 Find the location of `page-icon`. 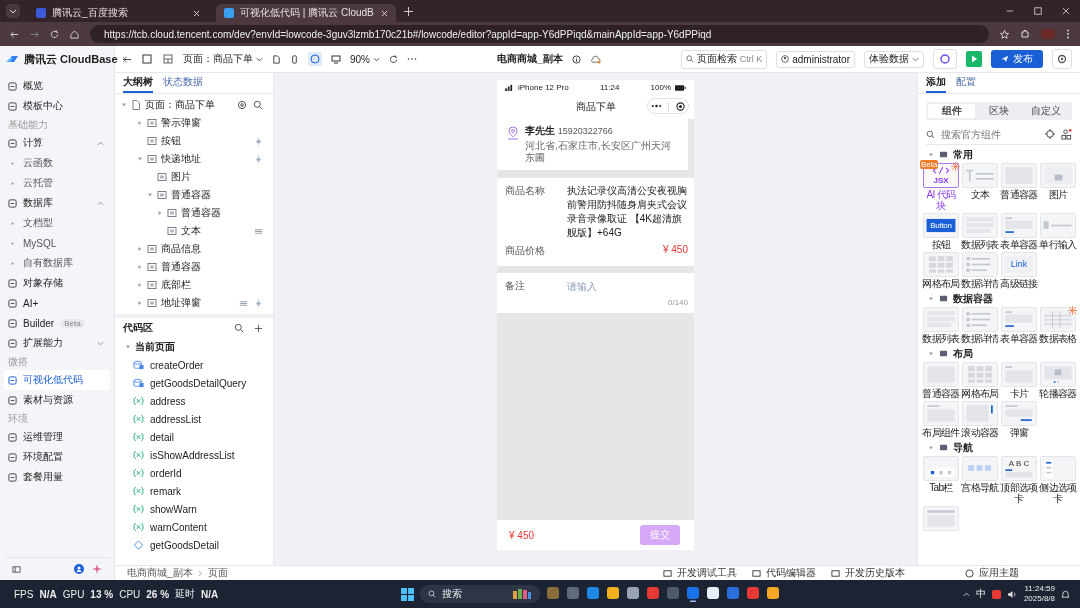

page-icon is located at coordinates (147, 59).